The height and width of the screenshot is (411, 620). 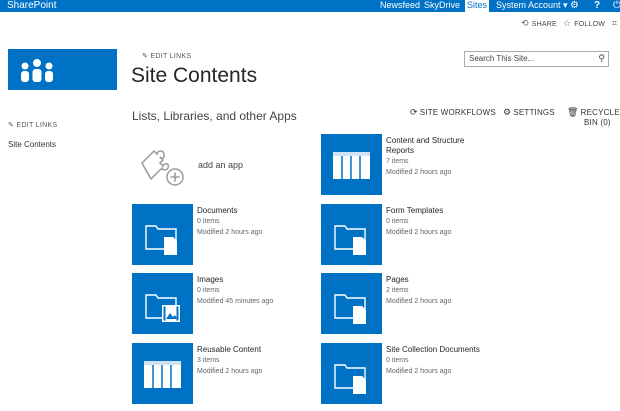 What do you see at coordinates (600, 112) in the screenshot?
I see `recycle-bin-label: RECYCLE` at bounding box center [600, 112].